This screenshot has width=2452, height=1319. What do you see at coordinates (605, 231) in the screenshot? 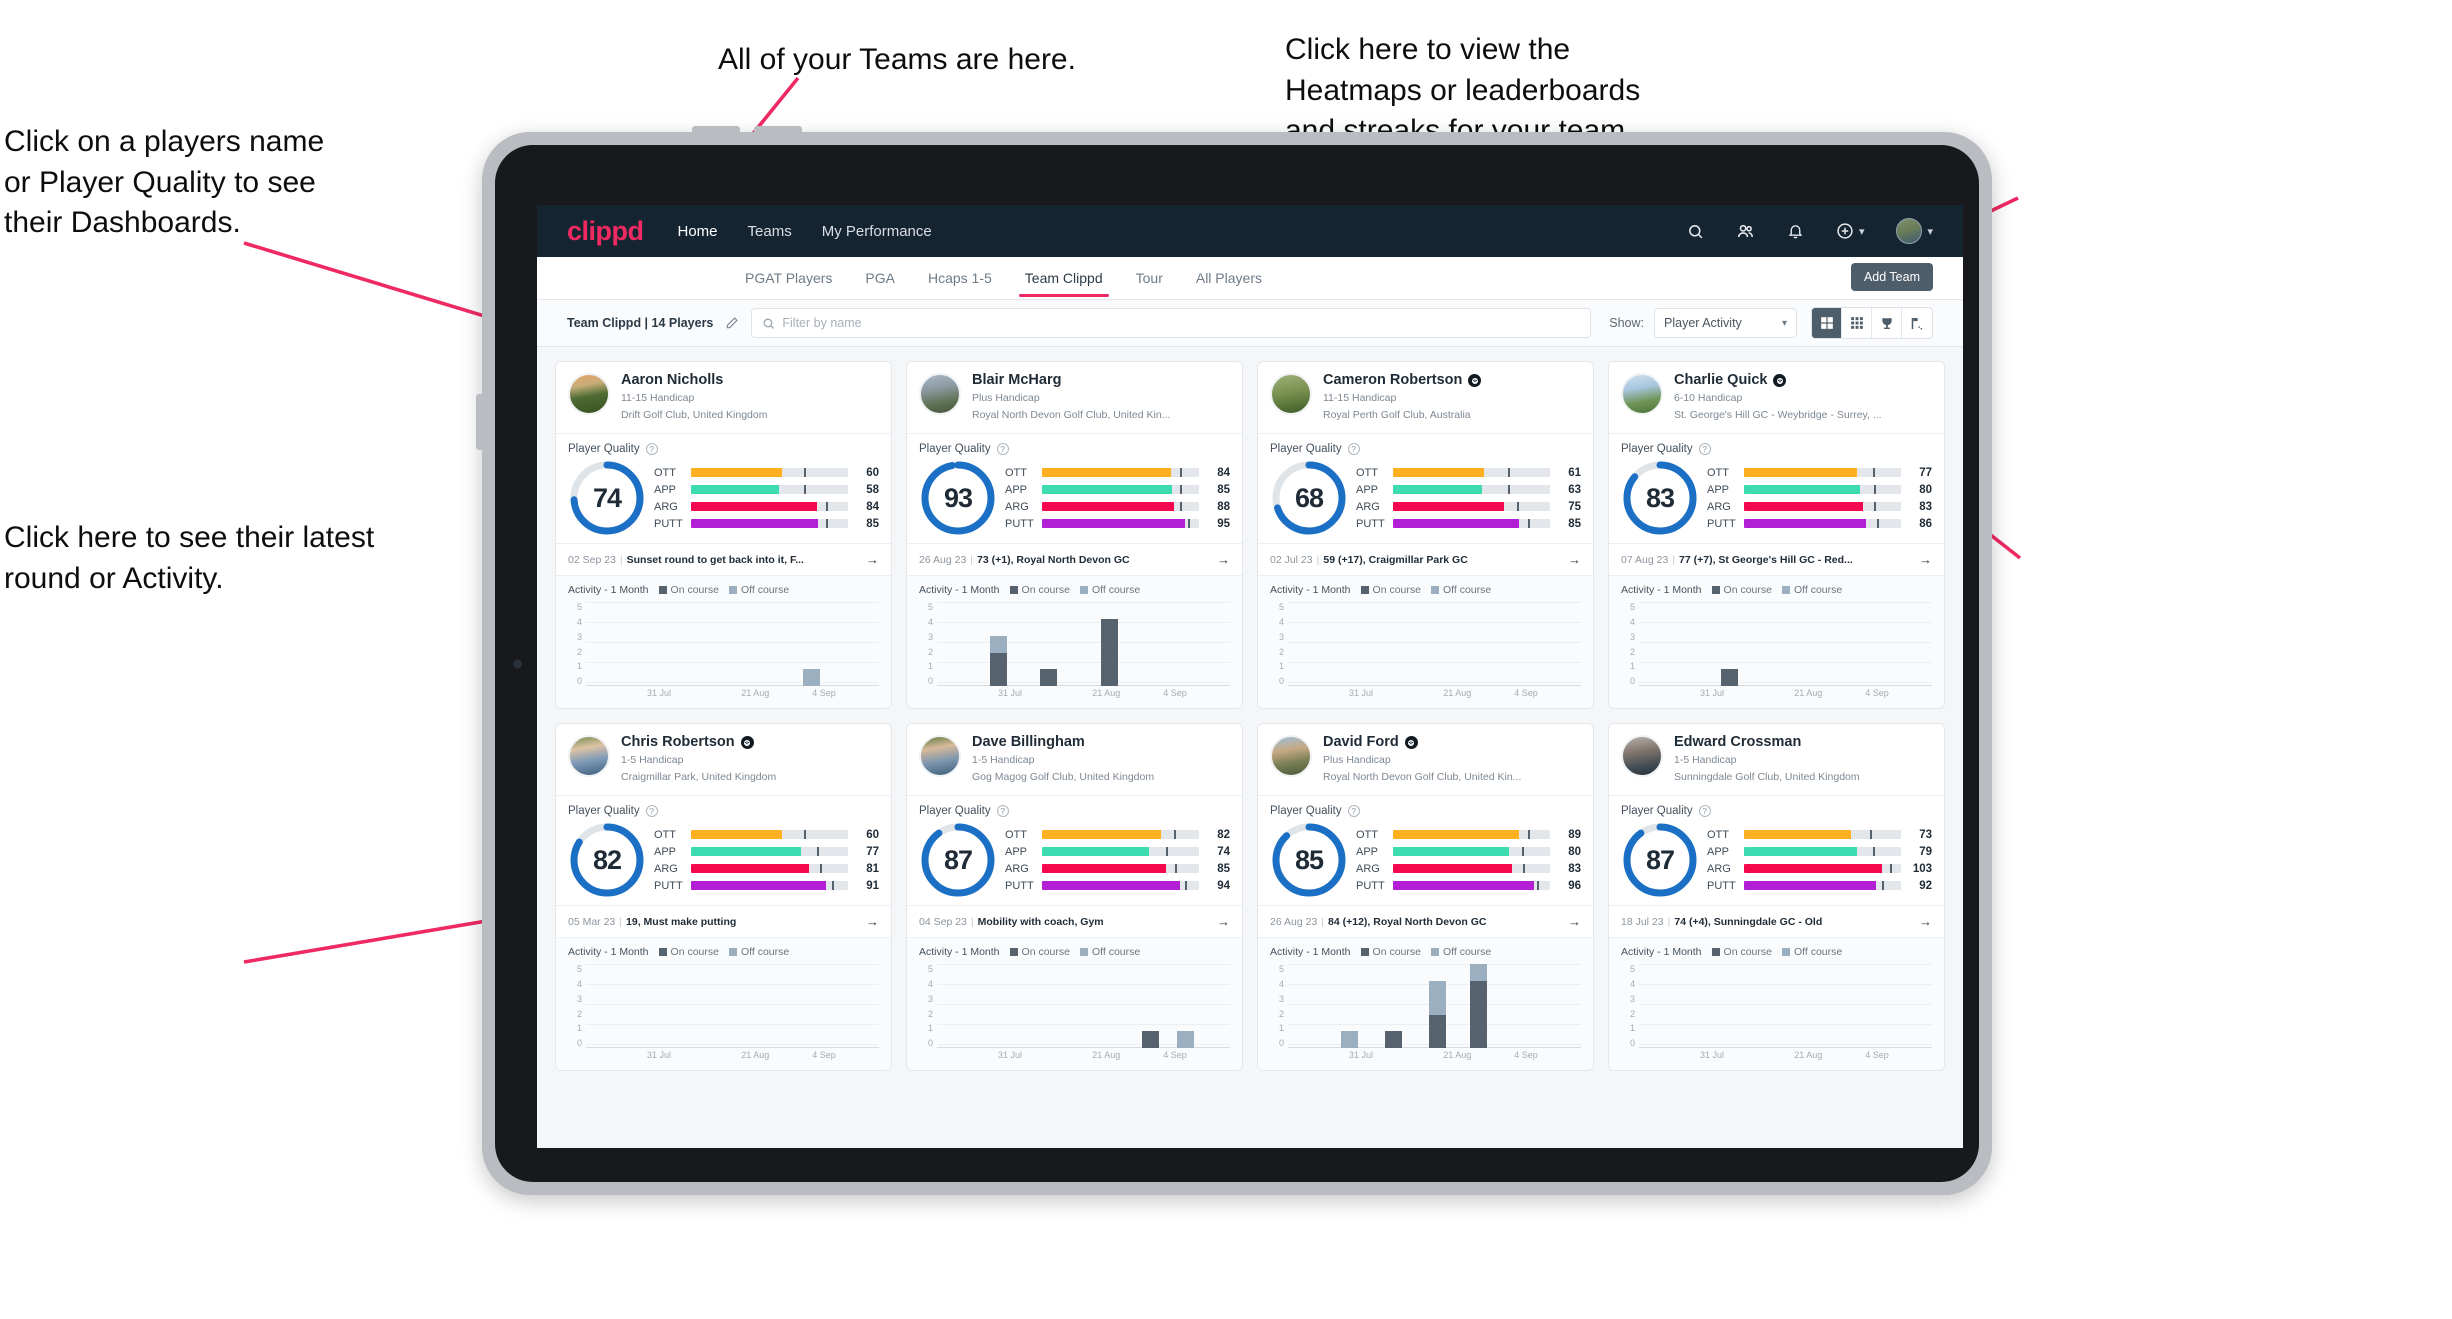
I see `clippd-logo: clippd` at bounding box center [605, 231].